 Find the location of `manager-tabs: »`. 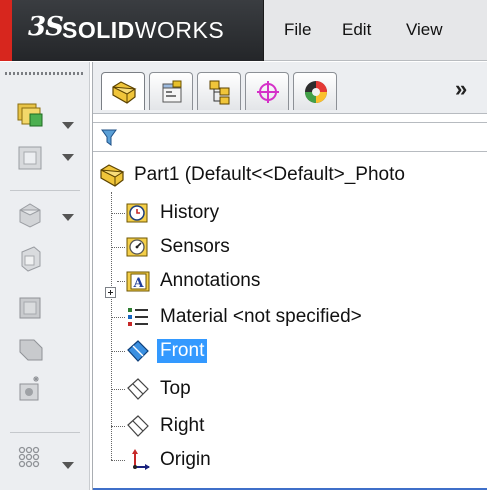

manager-tabs: » is located at coordinates (290, 88).